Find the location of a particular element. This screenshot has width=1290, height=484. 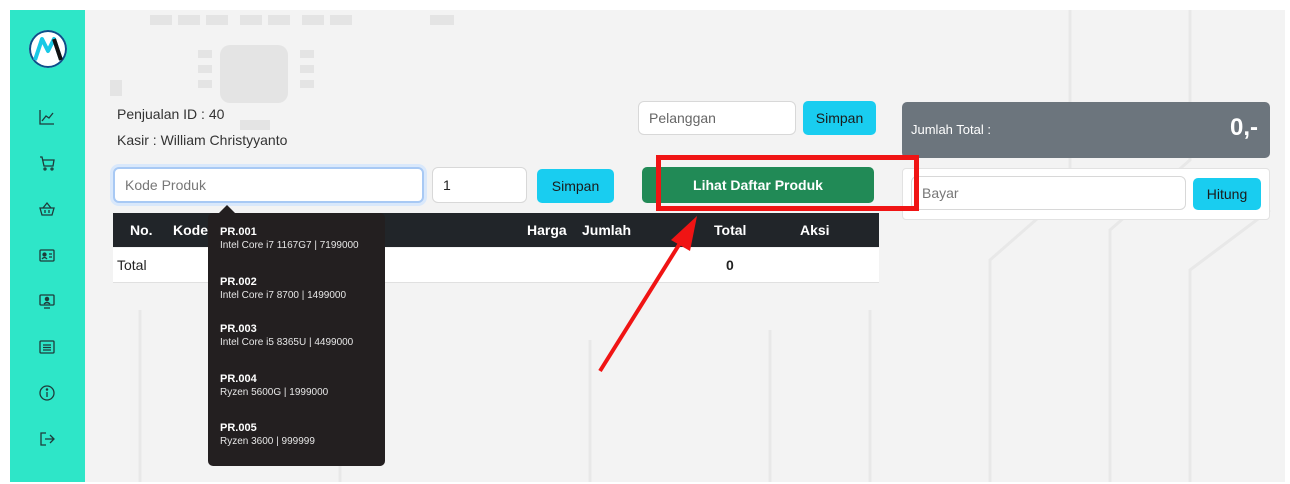

suggestion-desc: Ryzen 3600 | 999999 is located at coordinates (267, 441).